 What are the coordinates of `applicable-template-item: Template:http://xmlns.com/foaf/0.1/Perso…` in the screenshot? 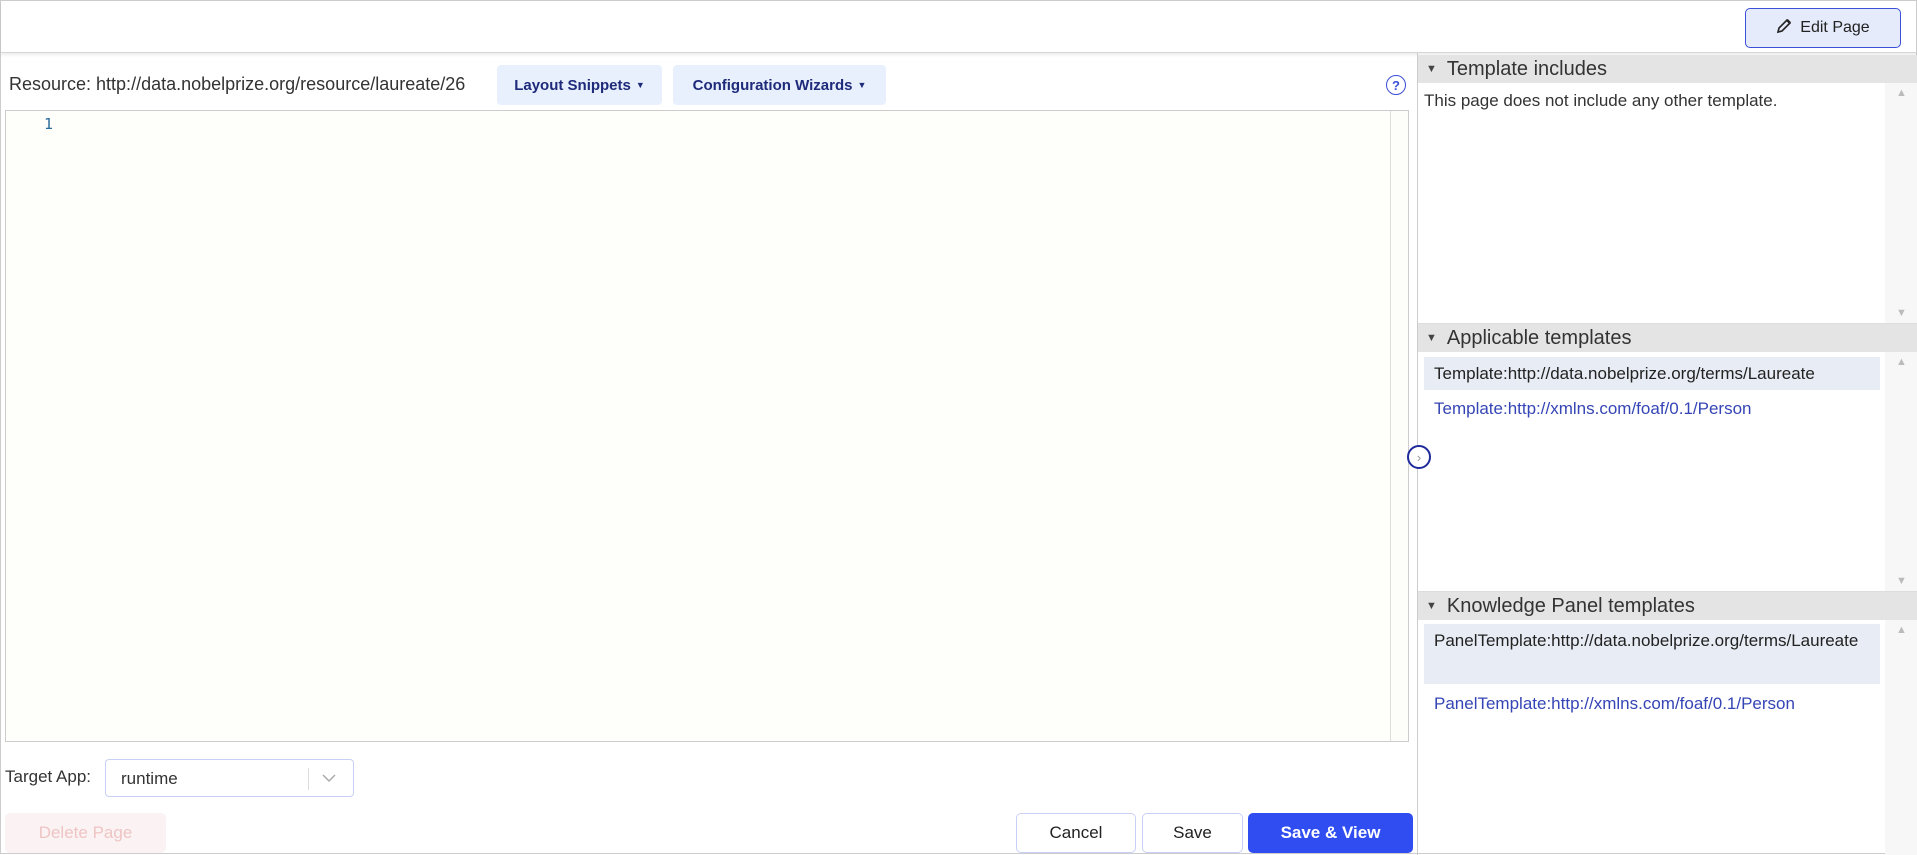 It's located at (1652, 408).